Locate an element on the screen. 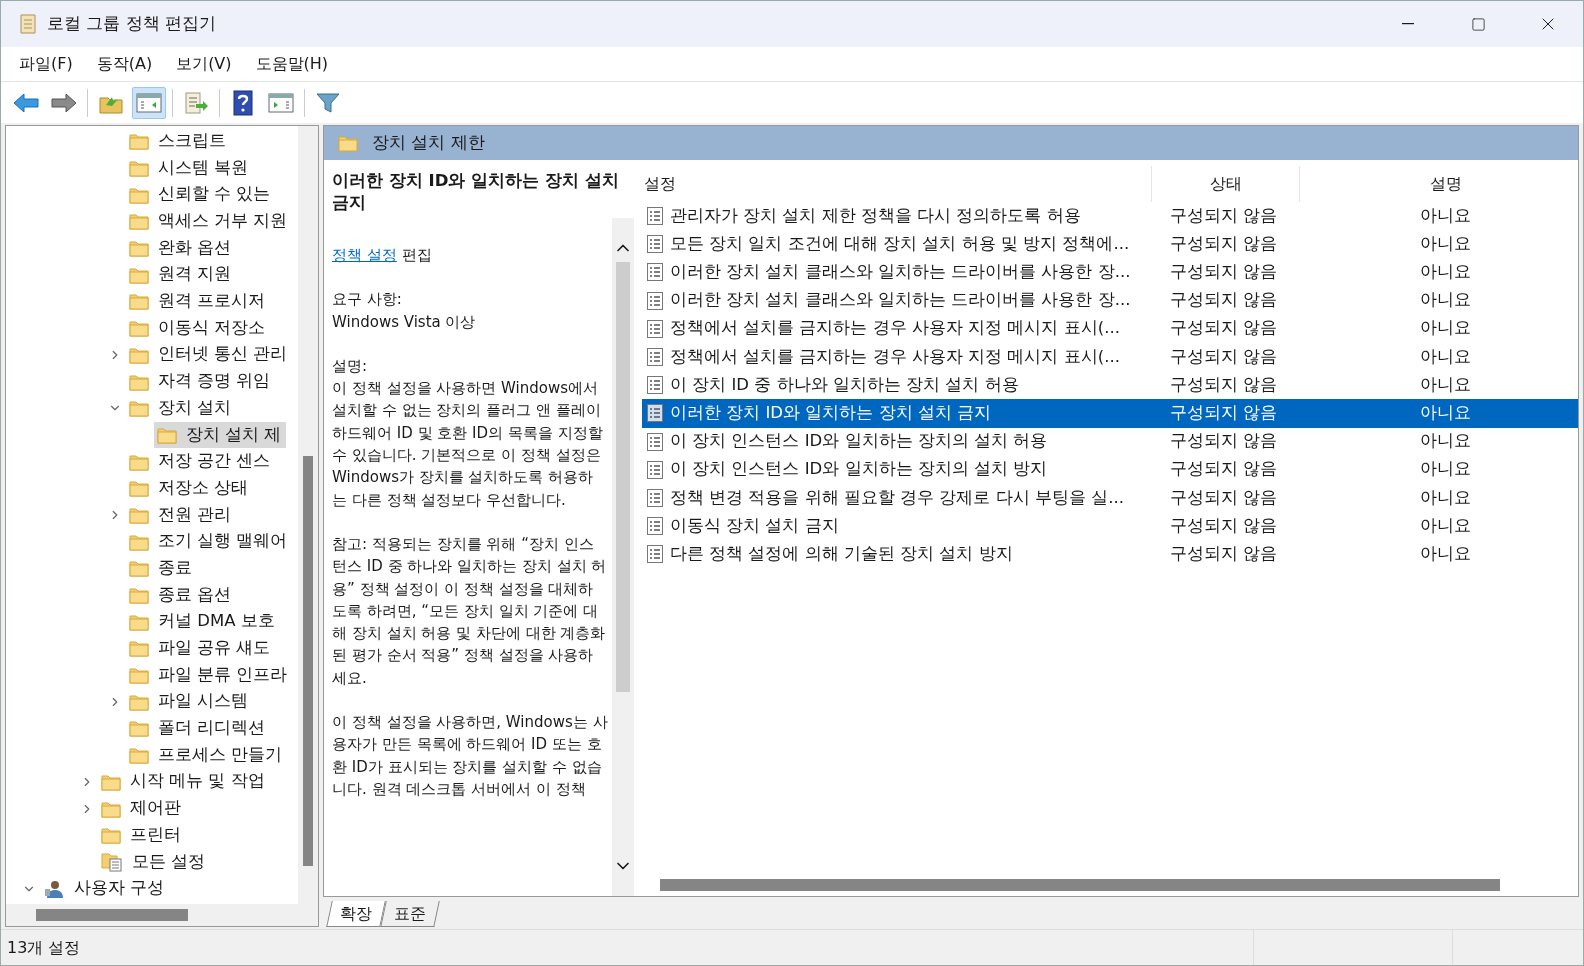 The width and height of the screenshot is (1584, 966). tree-item: 사용자 구성 is located at coordinates (104, 888).